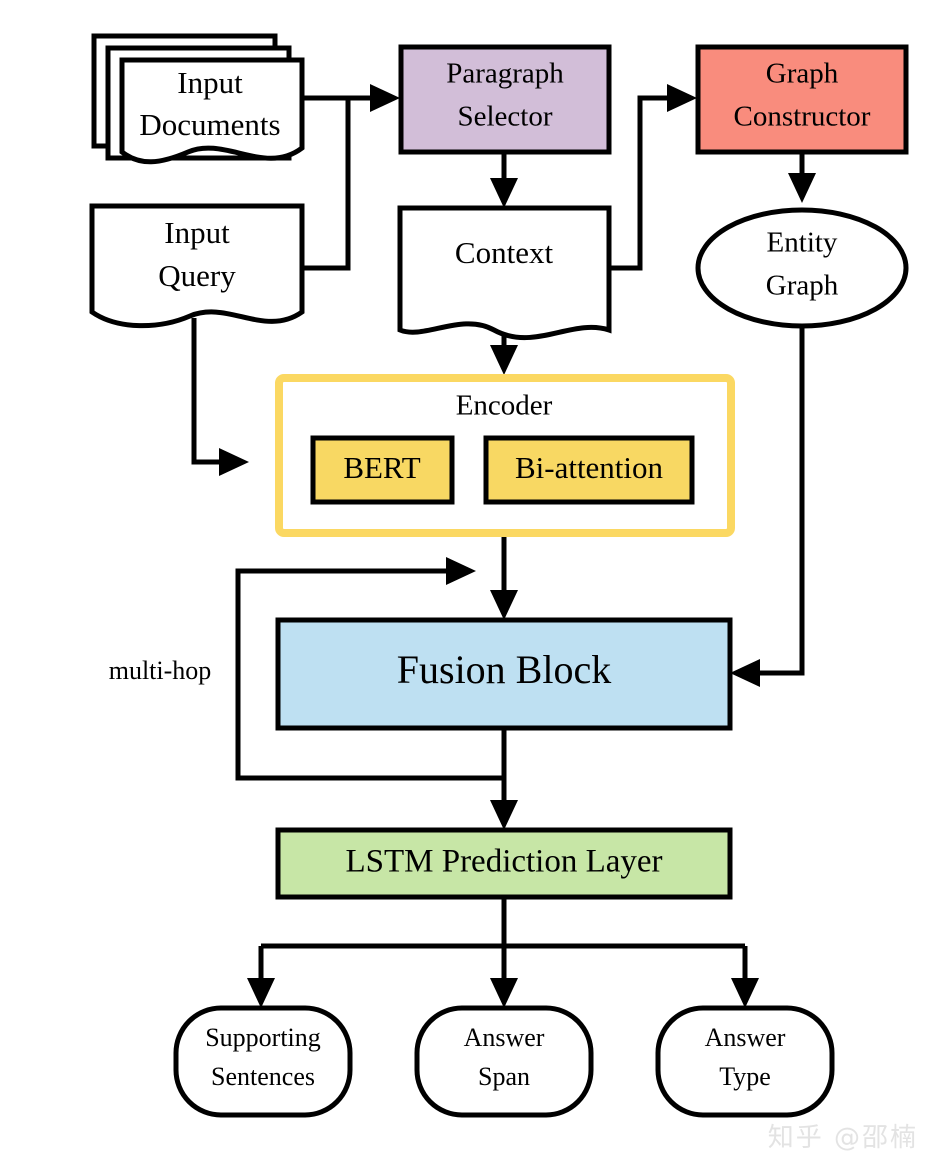  Describe the element at coordinates (802, 286) in the screenshot. I see `entity-graph-label-line2: Graph` at that location.